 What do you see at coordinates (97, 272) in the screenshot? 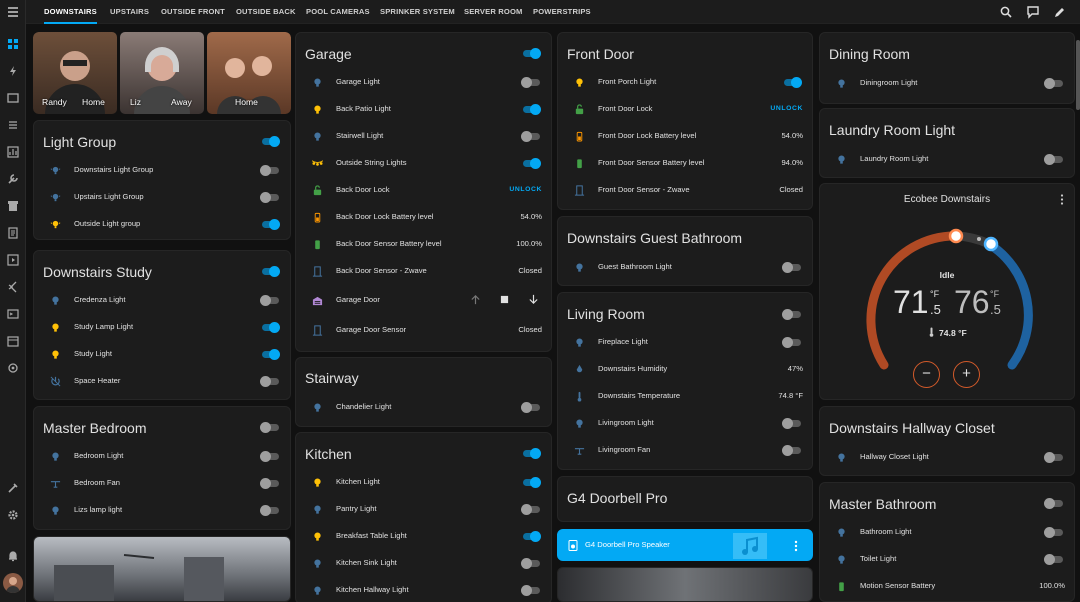
I see `card-title: Downstairs Study` at bounding box center [97, 272].